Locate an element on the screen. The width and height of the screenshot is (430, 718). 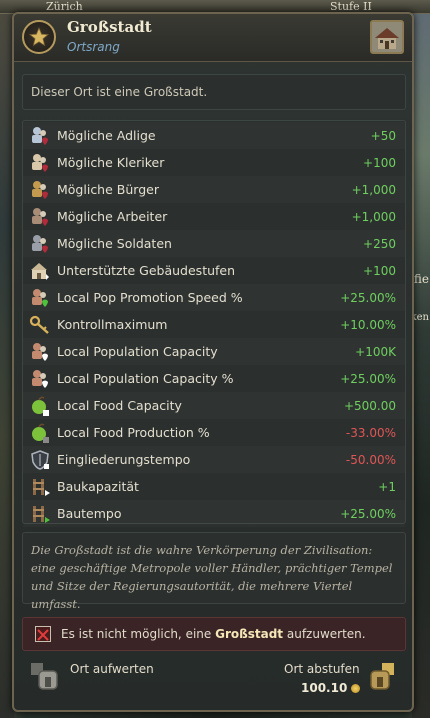
modifier-label: Mögliche Kleriker is located at coordinates (111, 162).